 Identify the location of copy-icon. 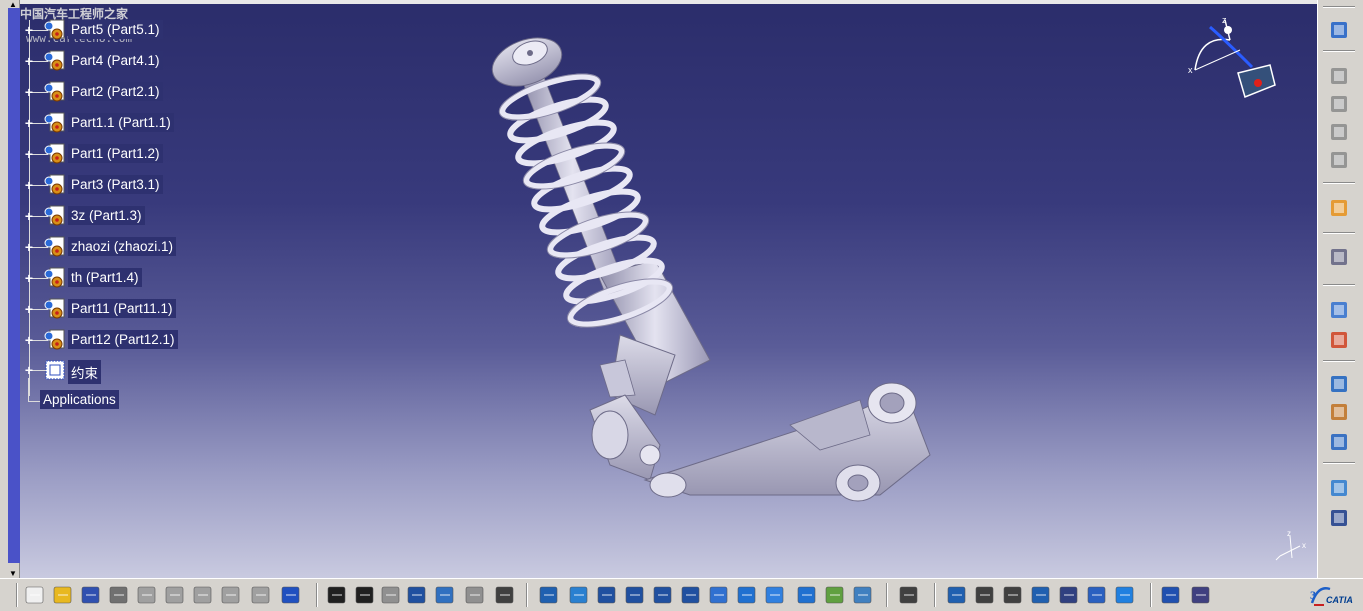
(175, 595).